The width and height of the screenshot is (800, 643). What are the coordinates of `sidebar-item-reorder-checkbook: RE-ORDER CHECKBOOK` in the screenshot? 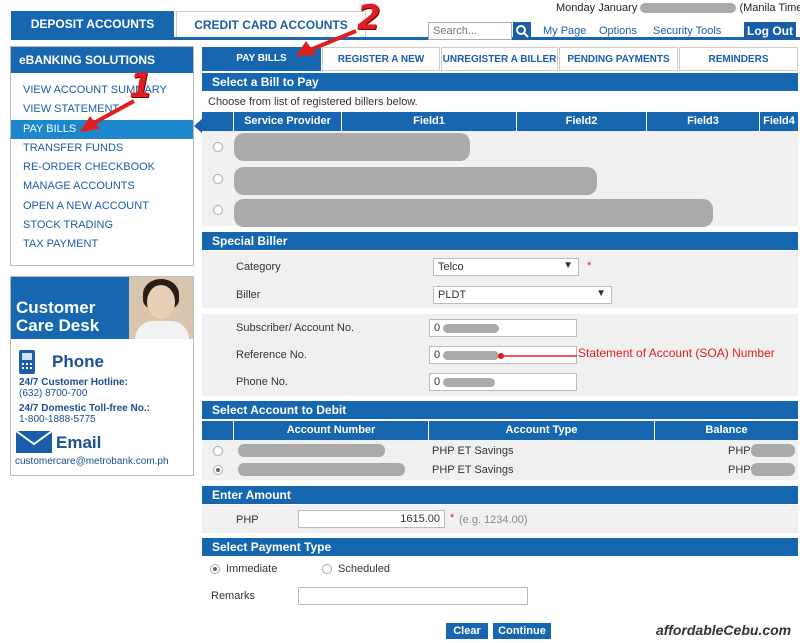 It's located at (102, 167).